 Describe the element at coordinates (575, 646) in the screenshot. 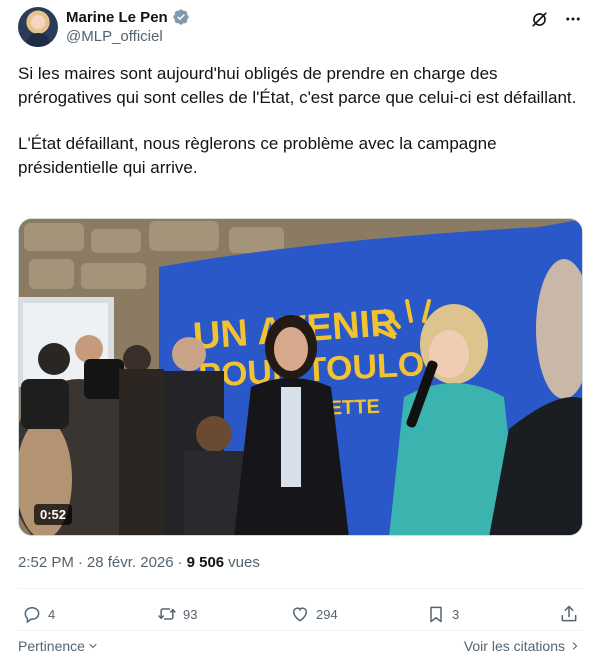

I see `chevron-right-icon` at that location.